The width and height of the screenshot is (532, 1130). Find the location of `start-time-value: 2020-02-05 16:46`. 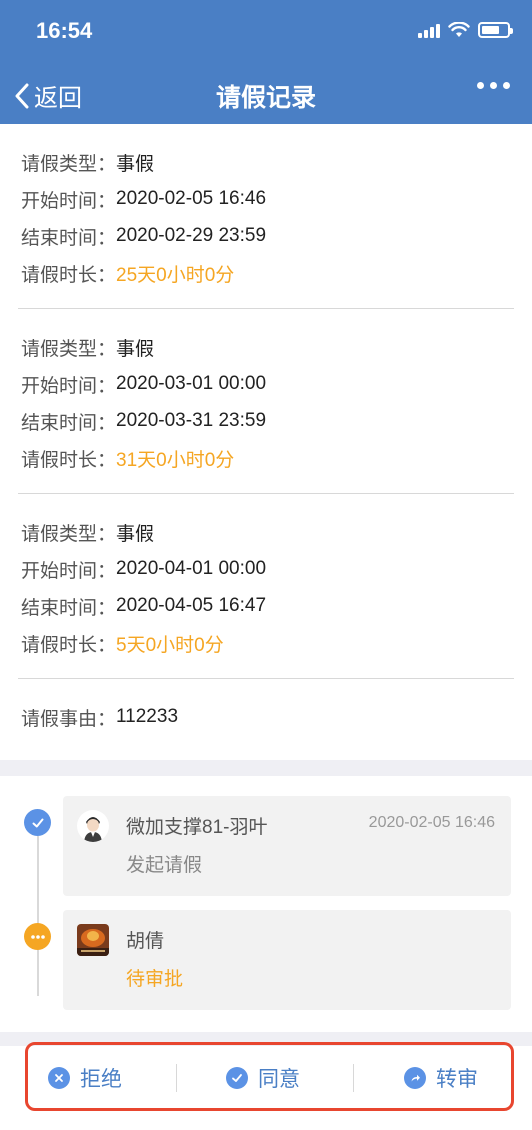

start-time-value: 2020-02-05 16:46 is located at coordinates (191, 198).